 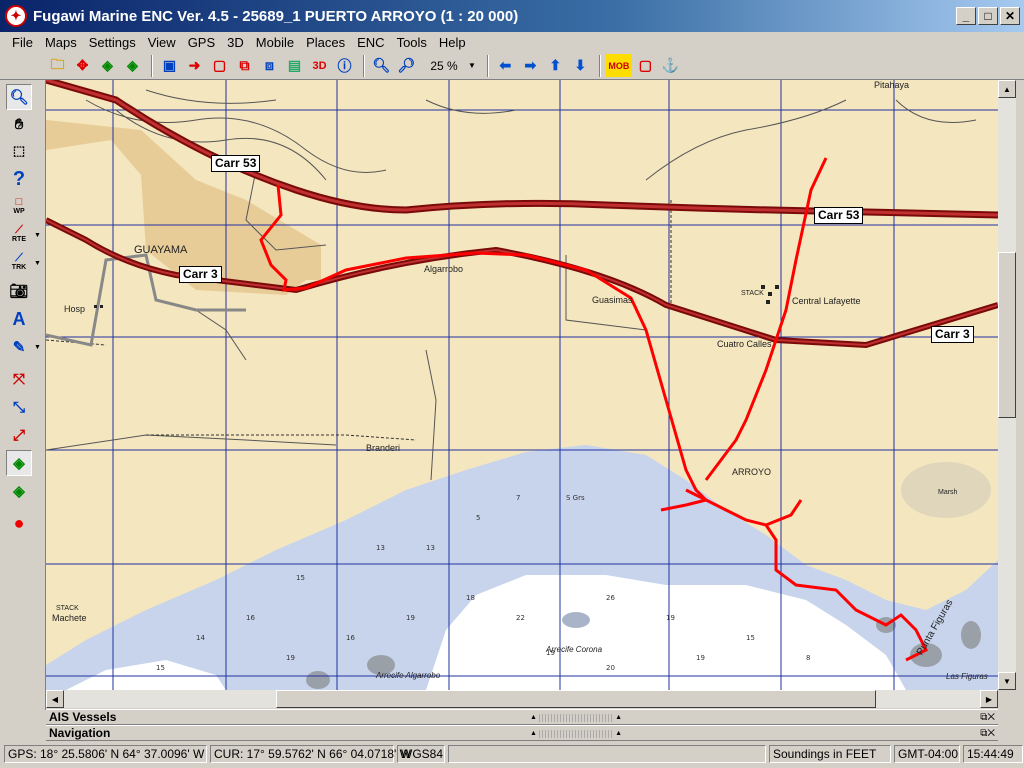 I want to click on menu-3d: 3D, so click(x=235, y=42).